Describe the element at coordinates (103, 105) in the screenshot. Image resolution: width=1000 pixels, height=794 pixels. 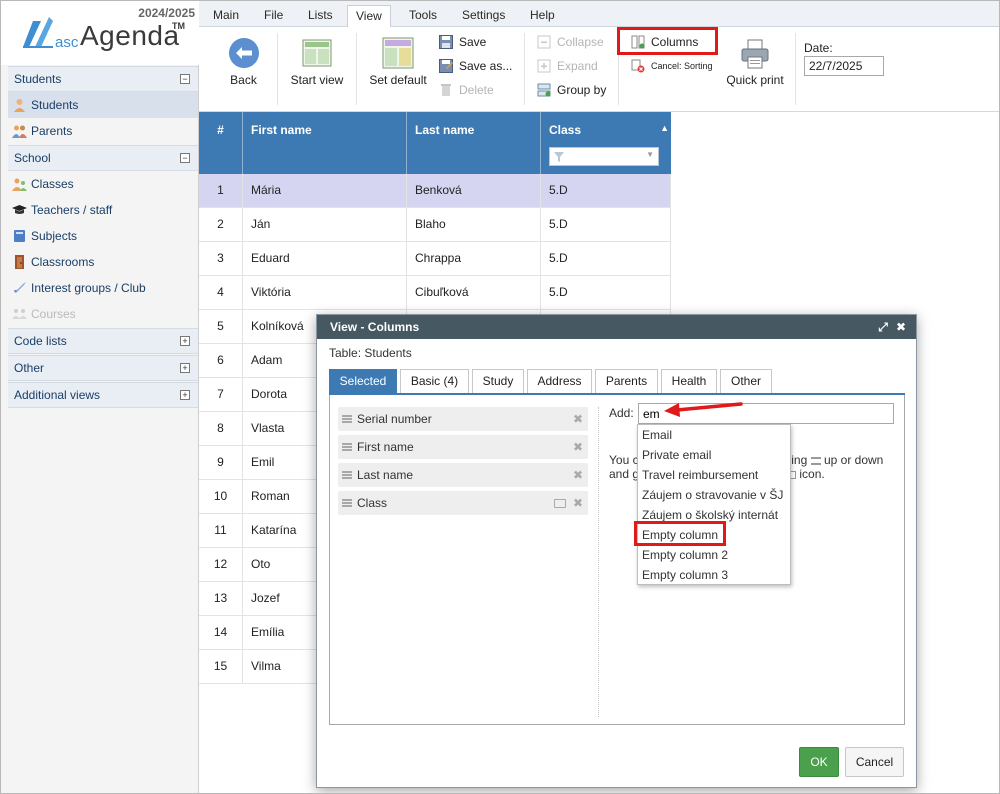
I see `sidebar-item-students: Students` at that location.